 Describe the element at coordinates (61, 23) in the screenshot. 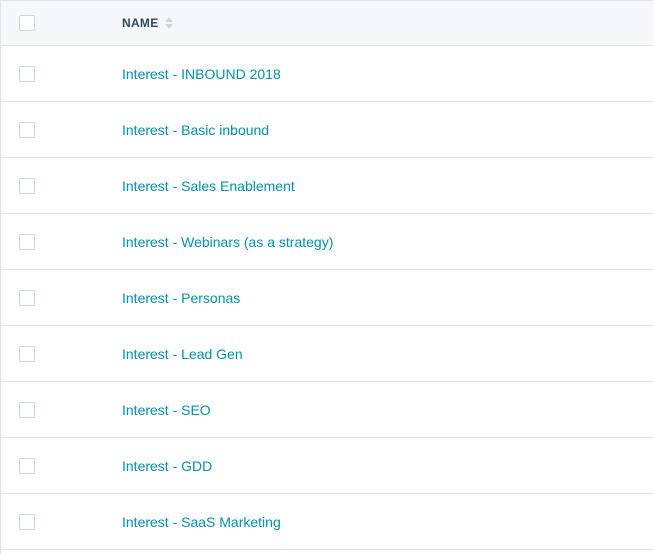

I see `header-checkbox-cell` at that location.